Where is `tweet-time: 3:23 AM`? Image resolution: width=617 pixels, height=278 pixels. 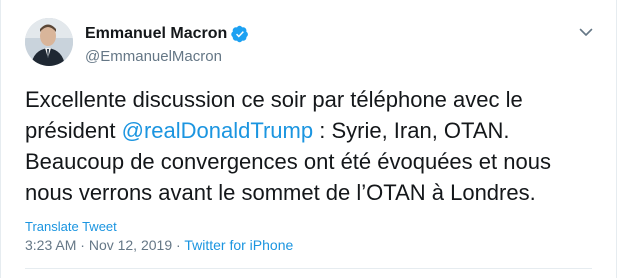 tweet-time: 3:23 AM is located at coordinates (50, 245).